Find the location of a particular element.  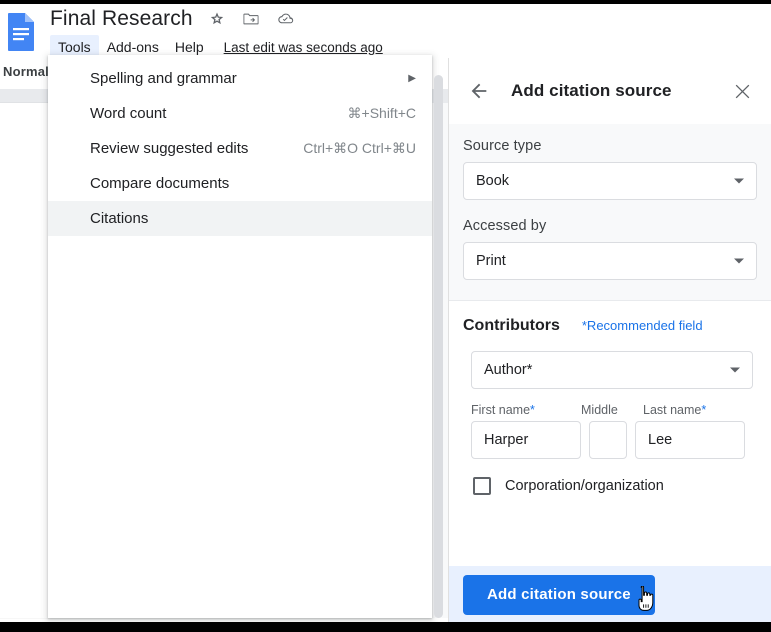

menu-item-spelling-and-grammar: Spelling and grammar ▶ is located at coordinates (240, 78).